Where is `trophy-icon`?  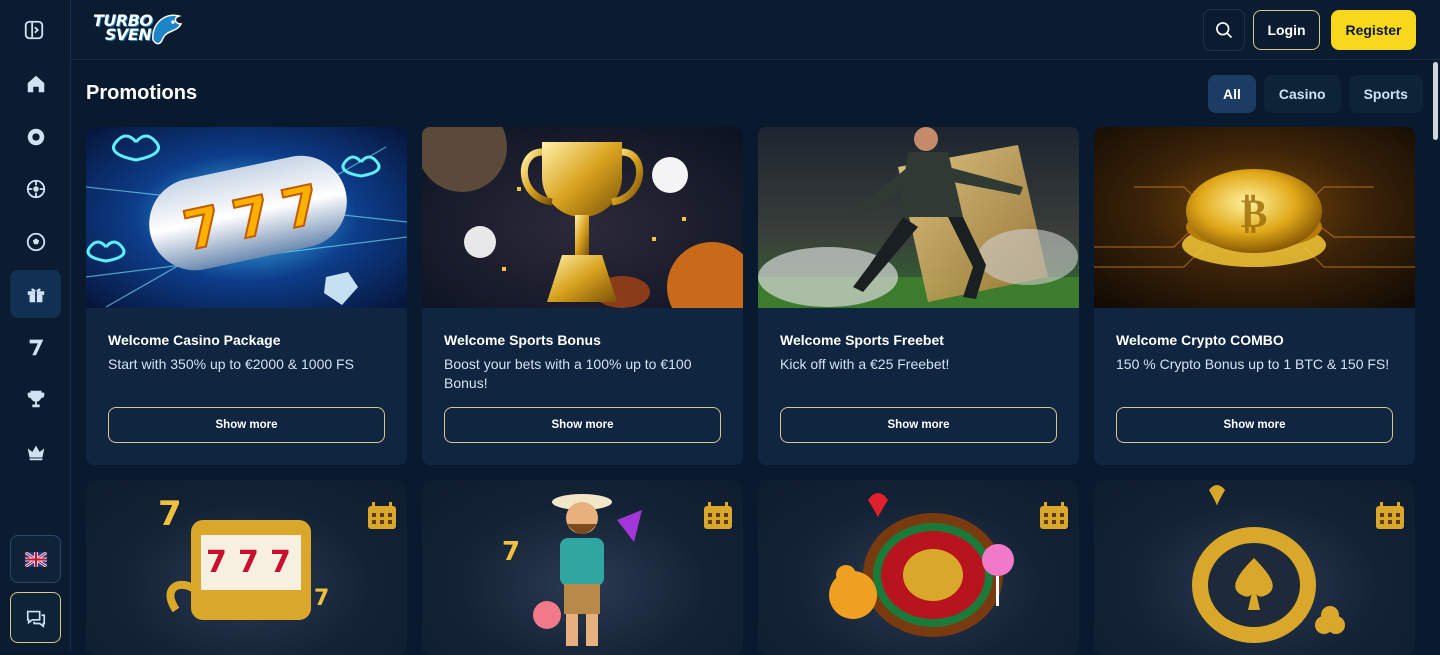 trophy-icon is located at coordinates (35, 399).